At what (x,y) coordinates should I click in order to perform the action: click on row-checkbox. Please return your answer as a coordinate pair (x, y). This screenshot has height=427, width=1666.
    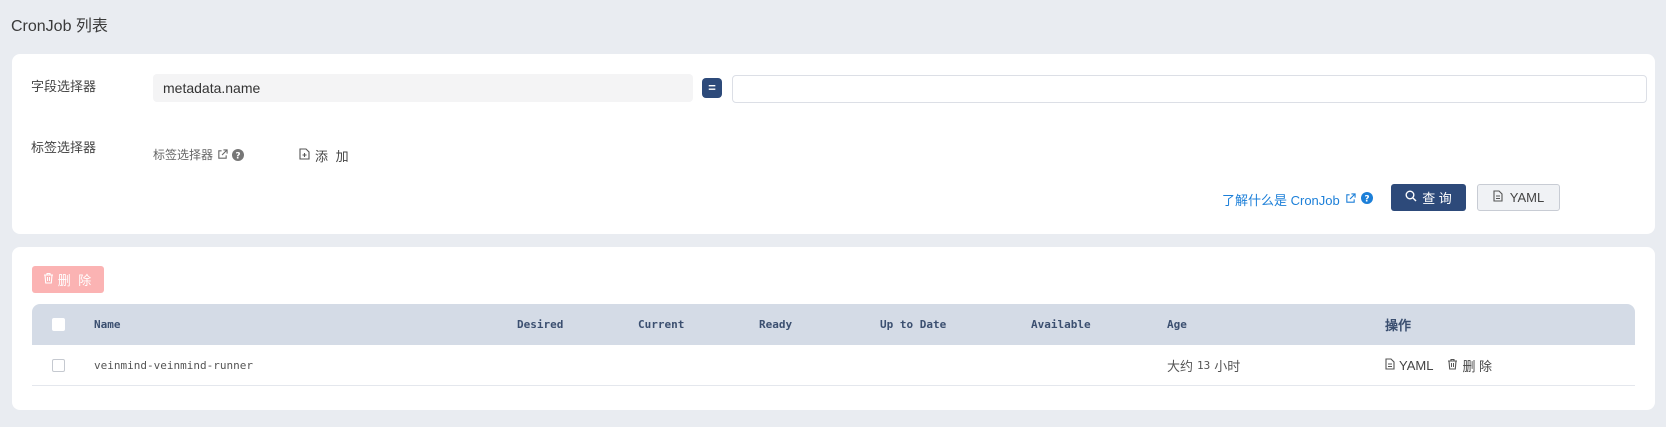
    Looking at the image, I should click on (58, 365).